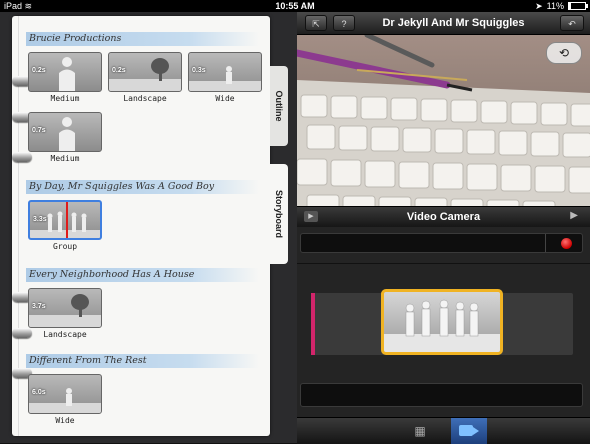 The width and height of the screenshot is (590, 444). What do you see at coordinates (441, 395) in the screenshot?
I see `audio-track` at bounding box center [441, 395].